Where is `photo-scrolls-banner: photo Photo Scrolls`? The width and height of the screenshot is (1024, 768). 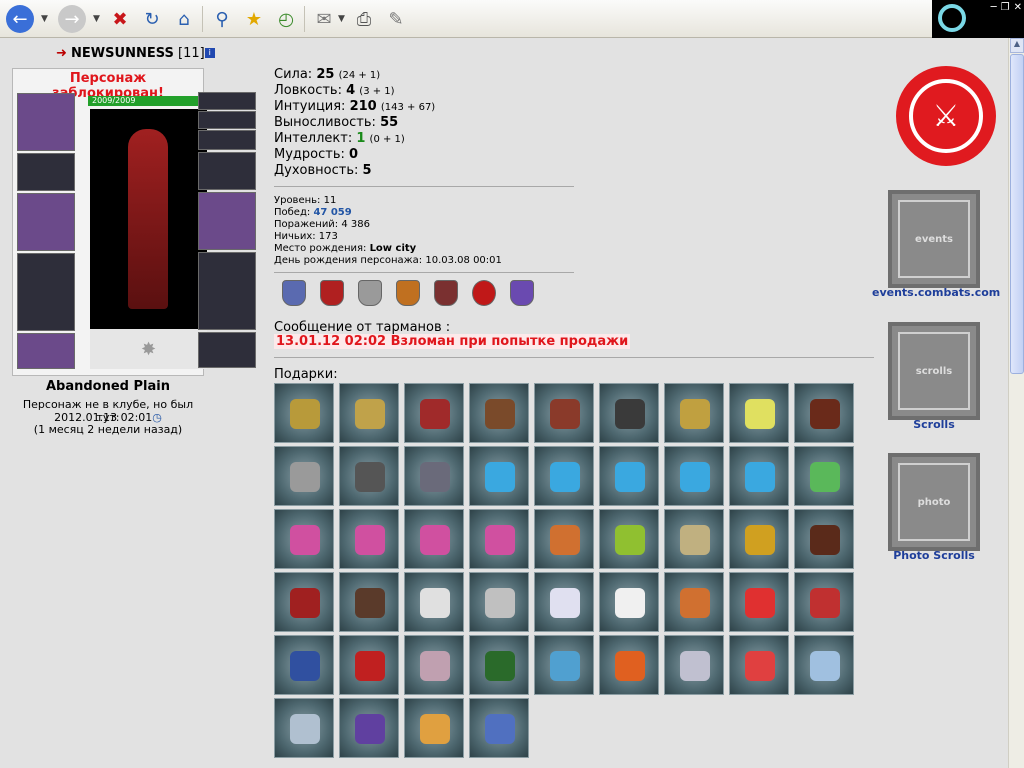 photo-scrolls-banner: photo Photo Scrolls is located at coordinates (934, 507).